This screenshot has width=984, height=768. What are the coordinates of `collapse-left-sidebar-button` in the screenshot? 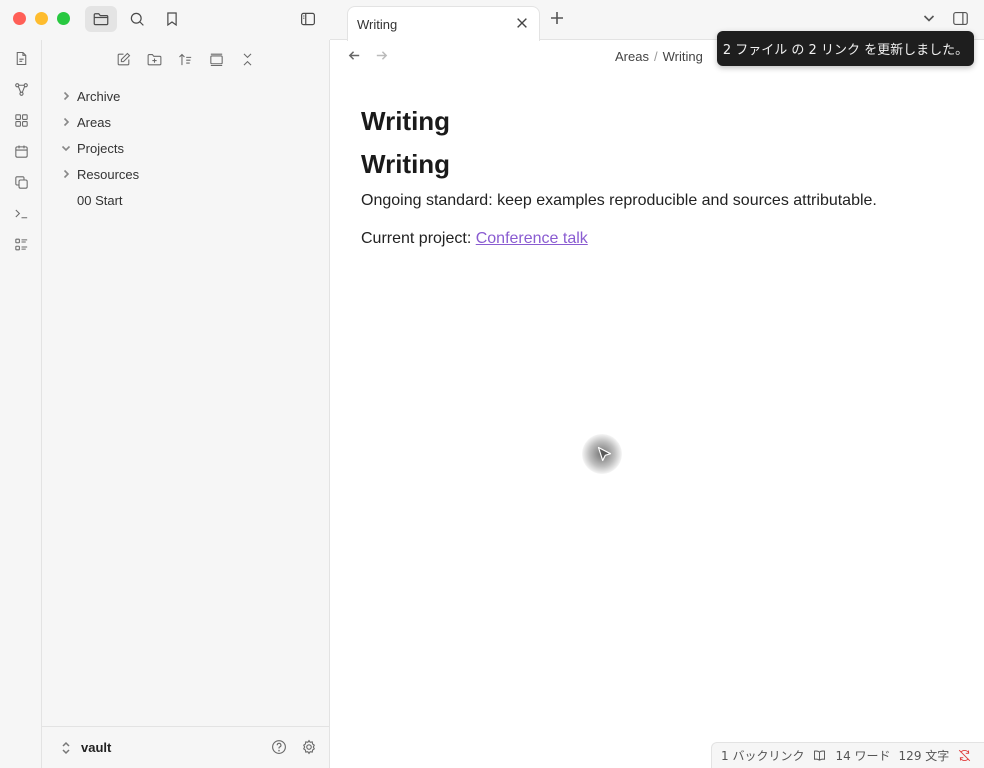 It's located at (308, 19).